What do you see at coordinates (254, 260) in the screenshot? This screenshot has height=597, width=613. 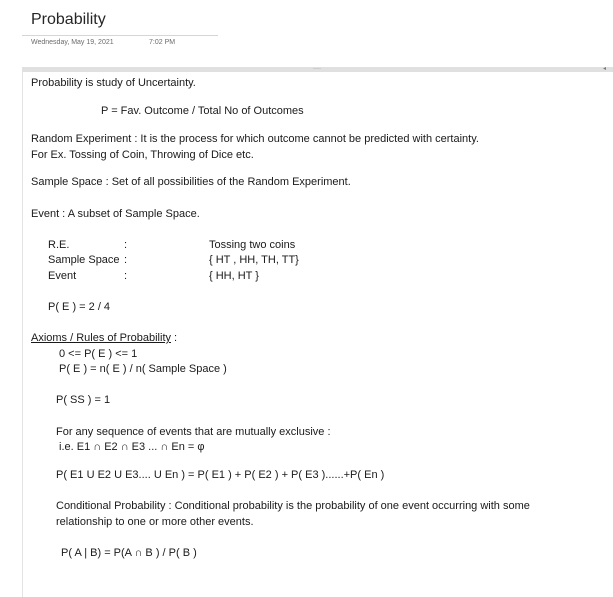 I see `table-row-value: { HT , HH, TH, TT}` at bounding box center [254, 260].